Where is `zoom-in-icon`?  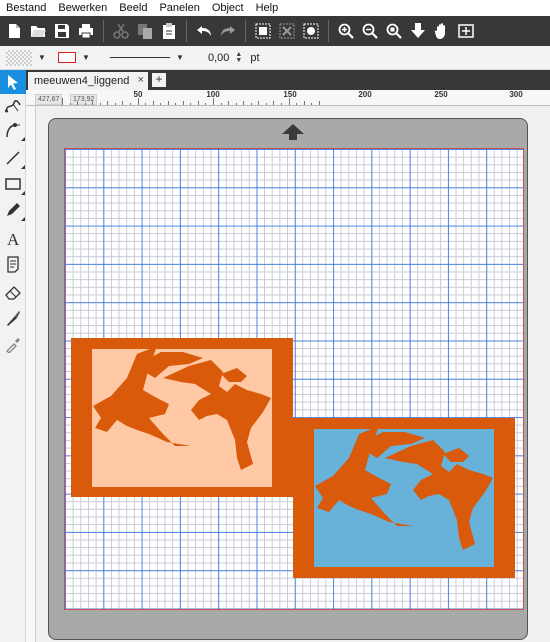 zoom-in-icon is located at coordinates (346, 31).